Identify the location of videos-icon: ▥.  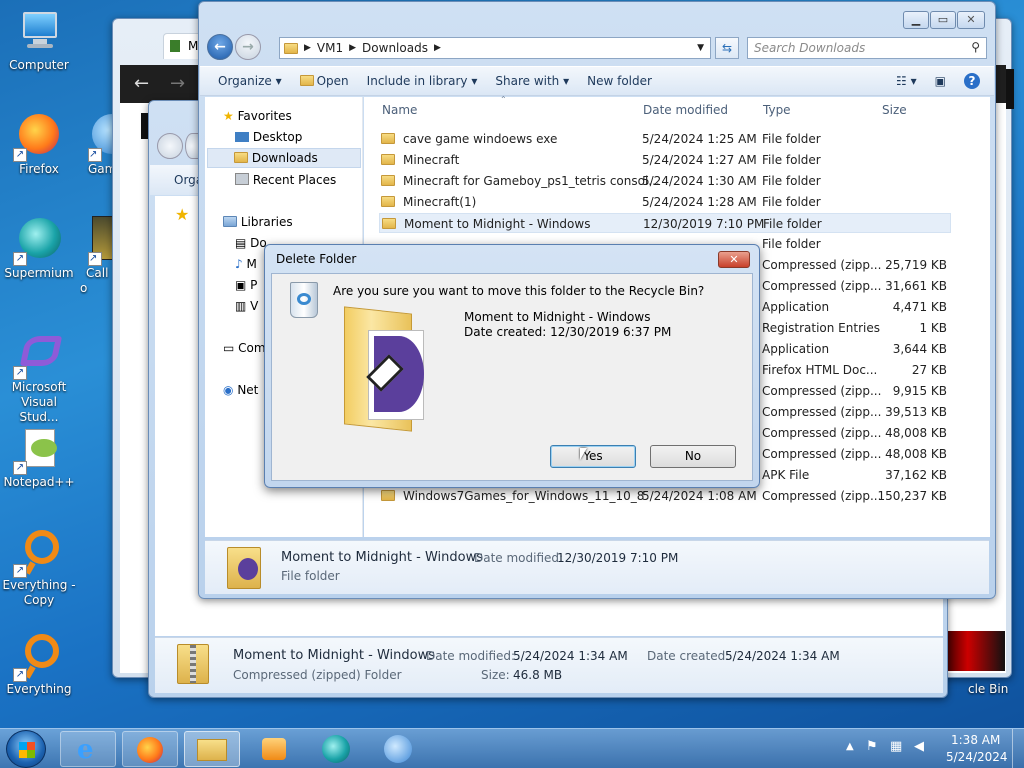
(241, 306).